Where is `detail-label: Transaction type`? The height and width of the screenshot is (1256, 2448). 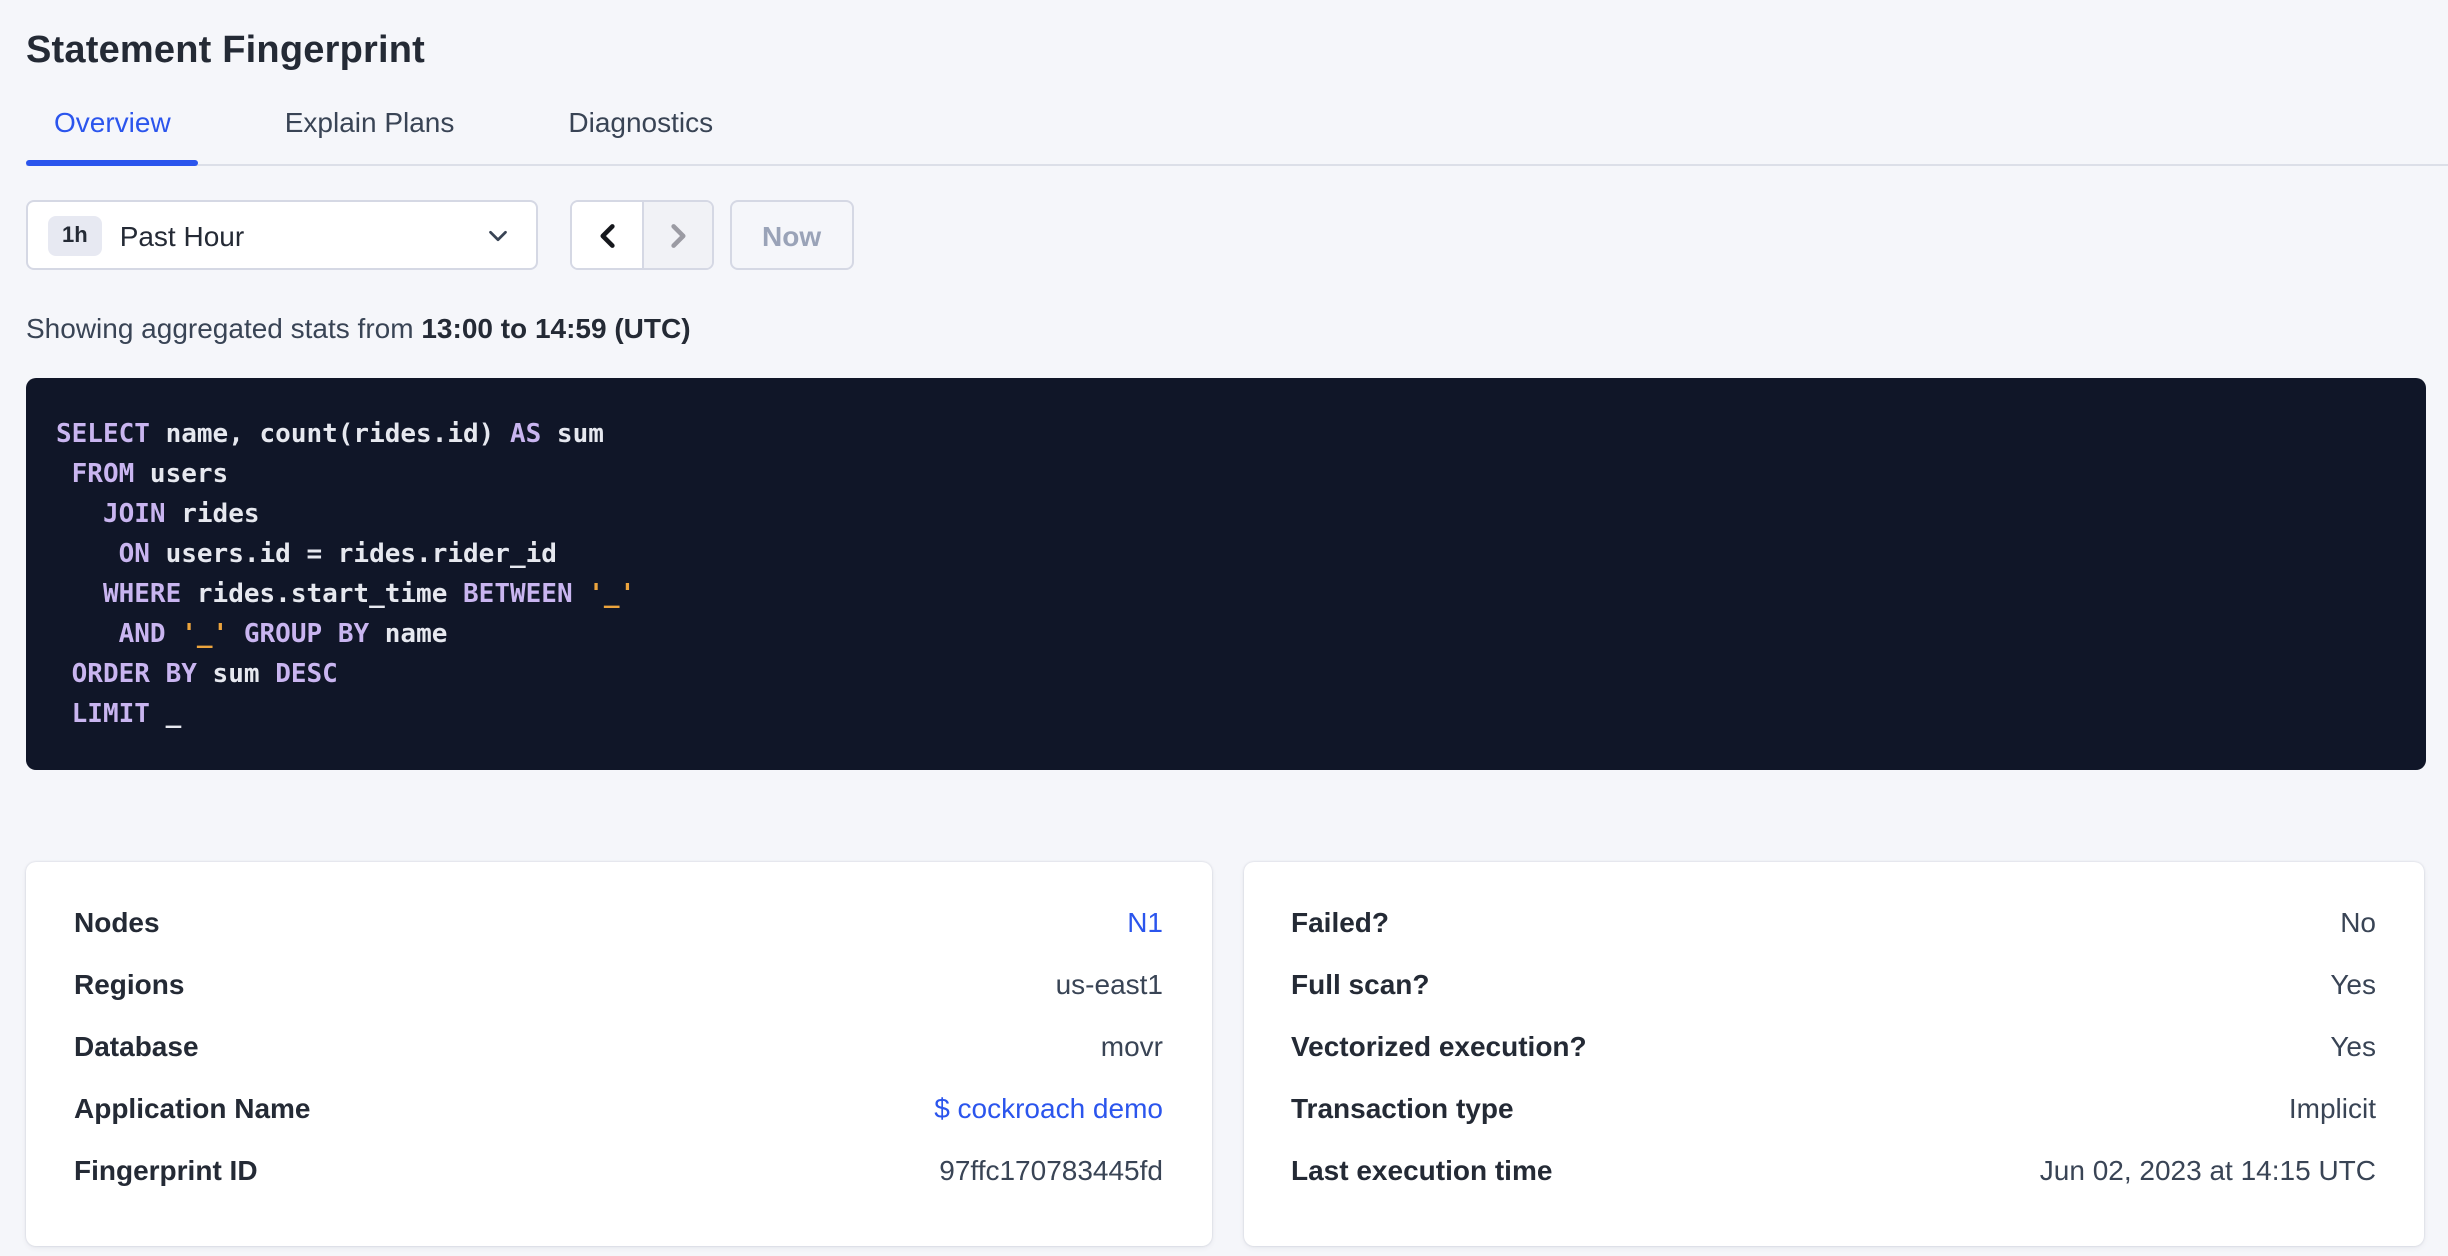
detail-label: Transaction type is located at coordinates (1402, 1107).